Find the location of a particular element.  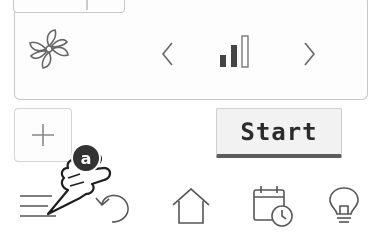

lightbulb-icon is located at coordinates (344, 206).